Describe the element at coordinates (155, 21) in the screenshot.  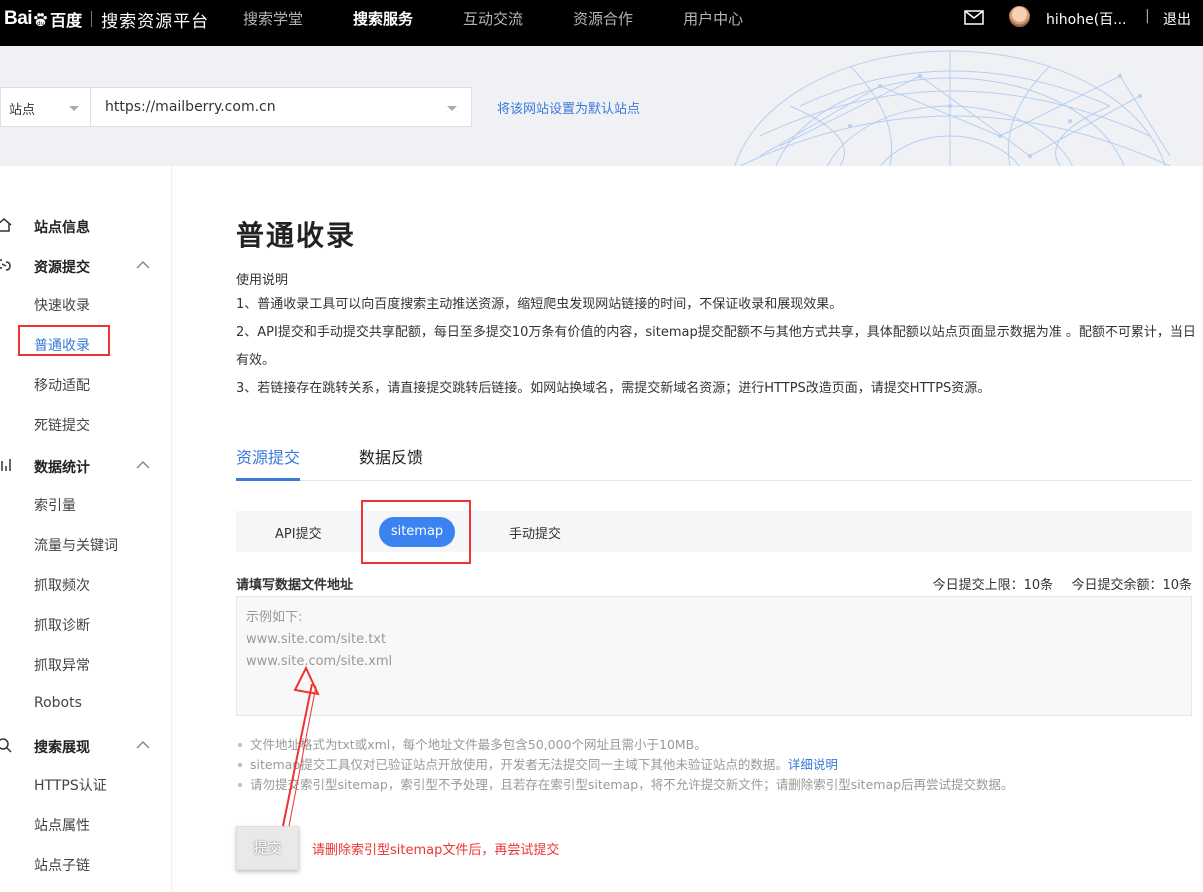
I see `platform-name: 搜索资源平台` at that location.